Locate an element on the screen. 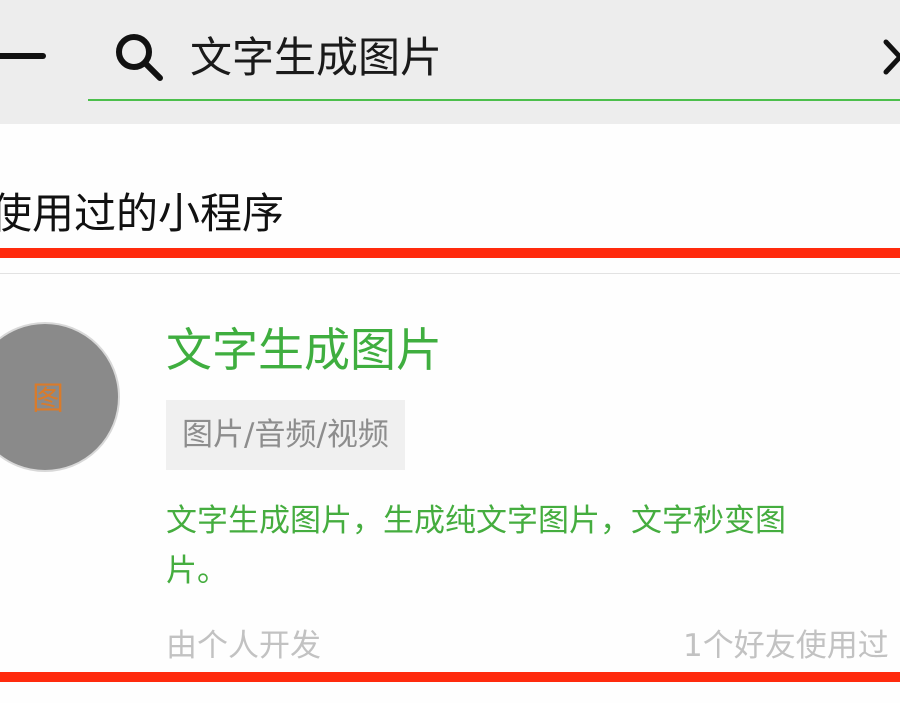 The image size is (900, 703). developer-label: 由个人开发 is located at coordinates (243, 646).